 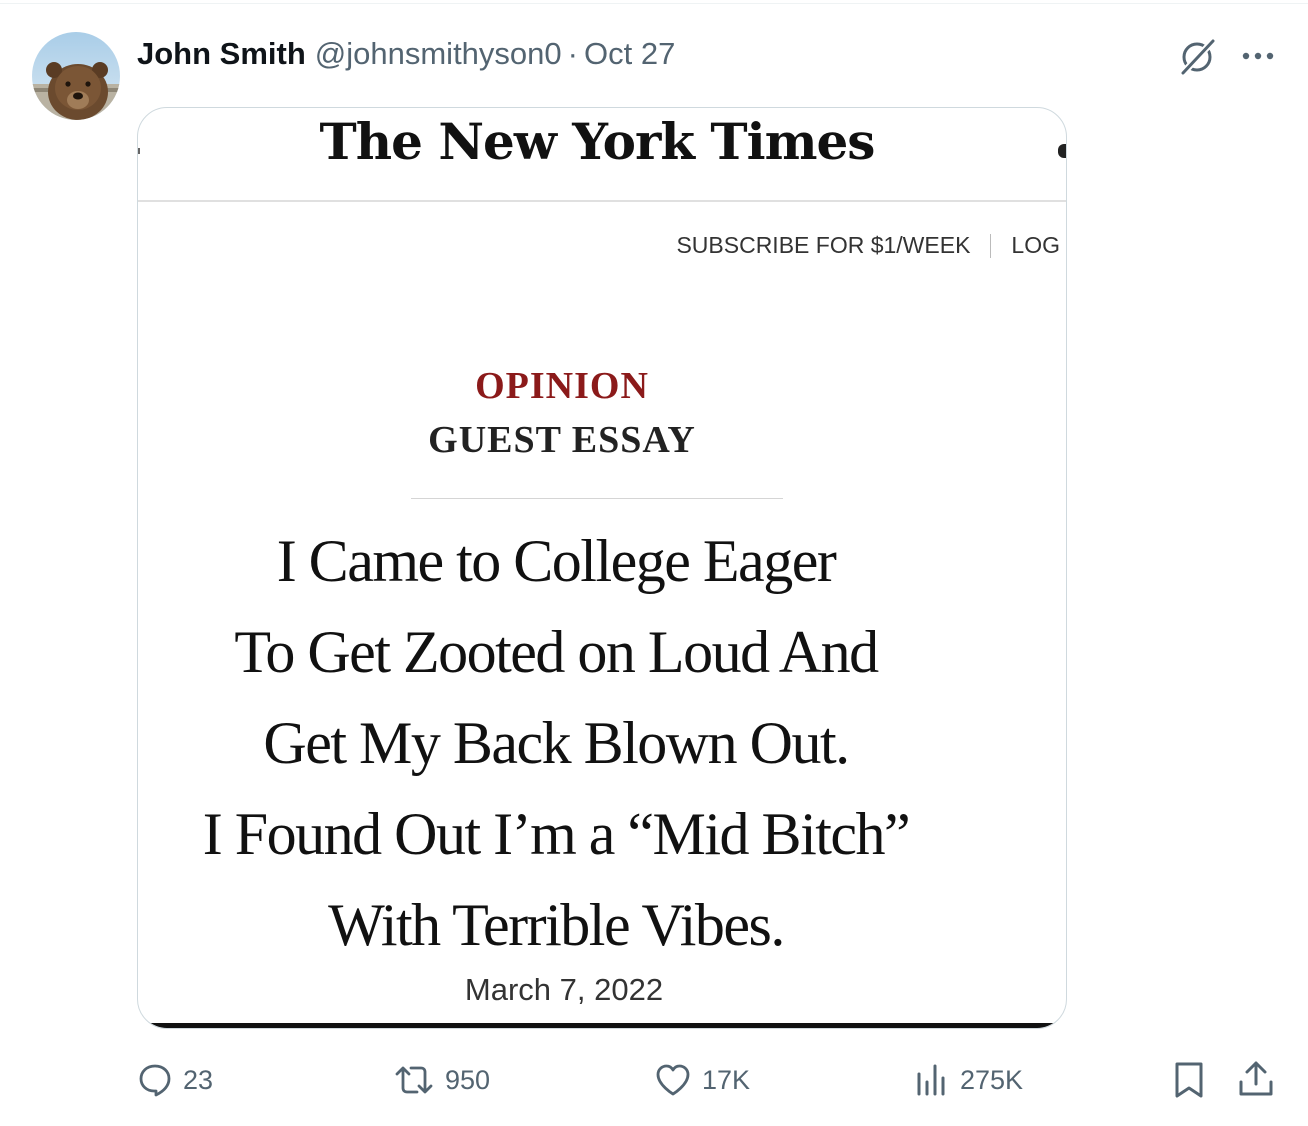 What do you see at coordinates (1198, 56) in the screenshot?
I see `grok-icon` at bounding box center [1198, 56].